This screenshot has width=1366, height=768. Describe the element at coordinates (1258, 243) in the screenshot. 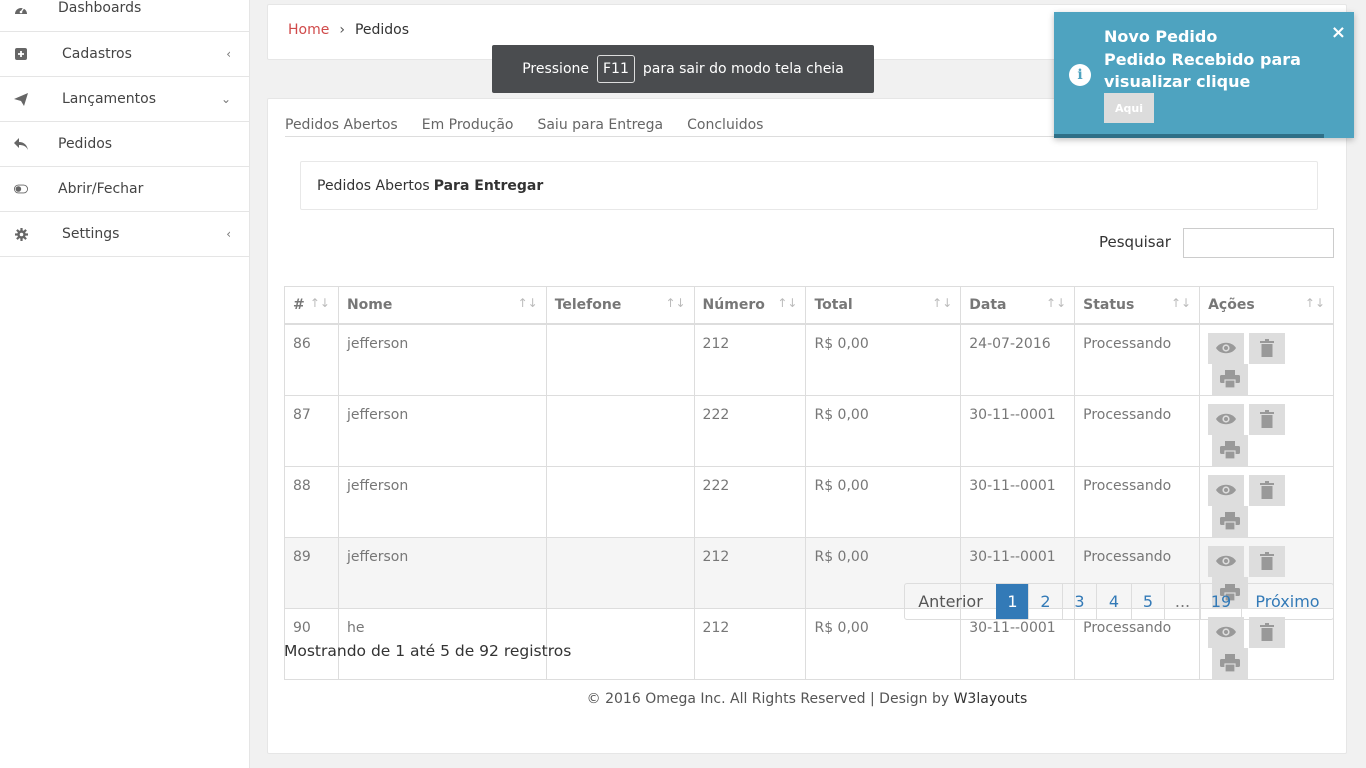

I see `search-input` at that location.